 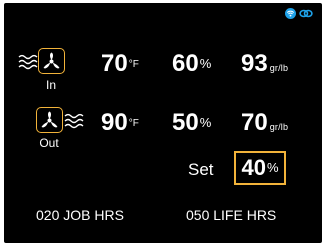 What do you see at coordinates (80, 215) in the screenshot?
I see `job-hours: 020 JOB HRS` at bounding box center [80, 215].